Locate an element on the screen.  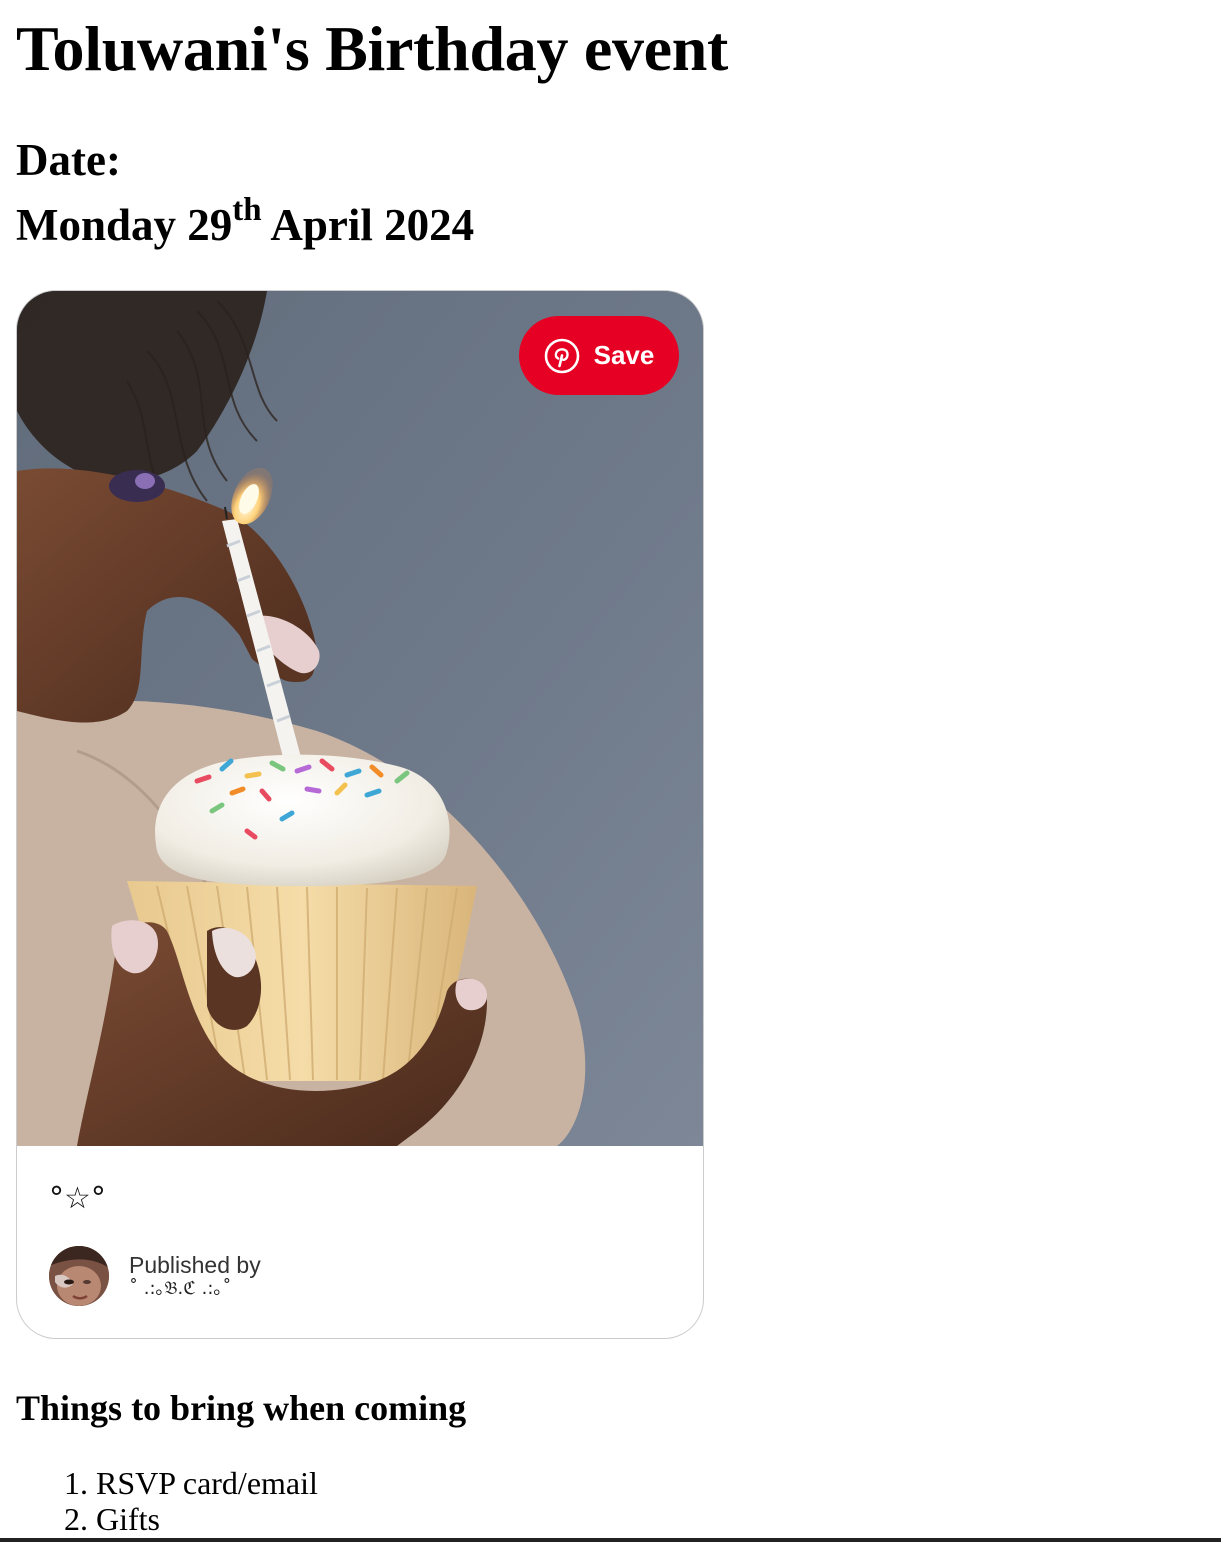
publisher-name: ˚ .:｡𝔅.ℭ .:｡˚ is located at coordinates (195, 1289).